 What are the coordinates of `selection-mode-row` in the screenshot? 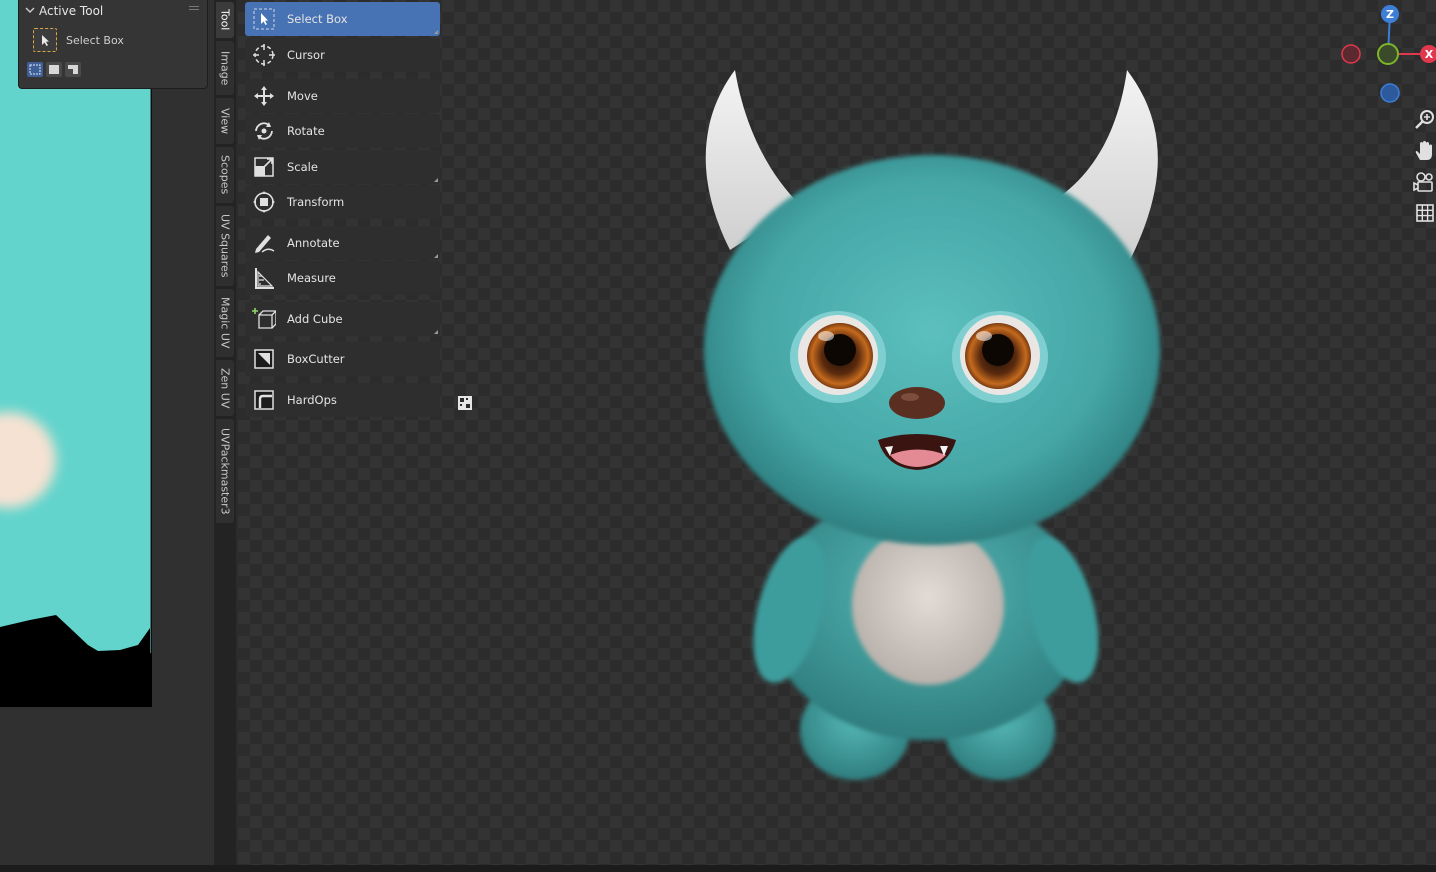 It's located at (54, 69).